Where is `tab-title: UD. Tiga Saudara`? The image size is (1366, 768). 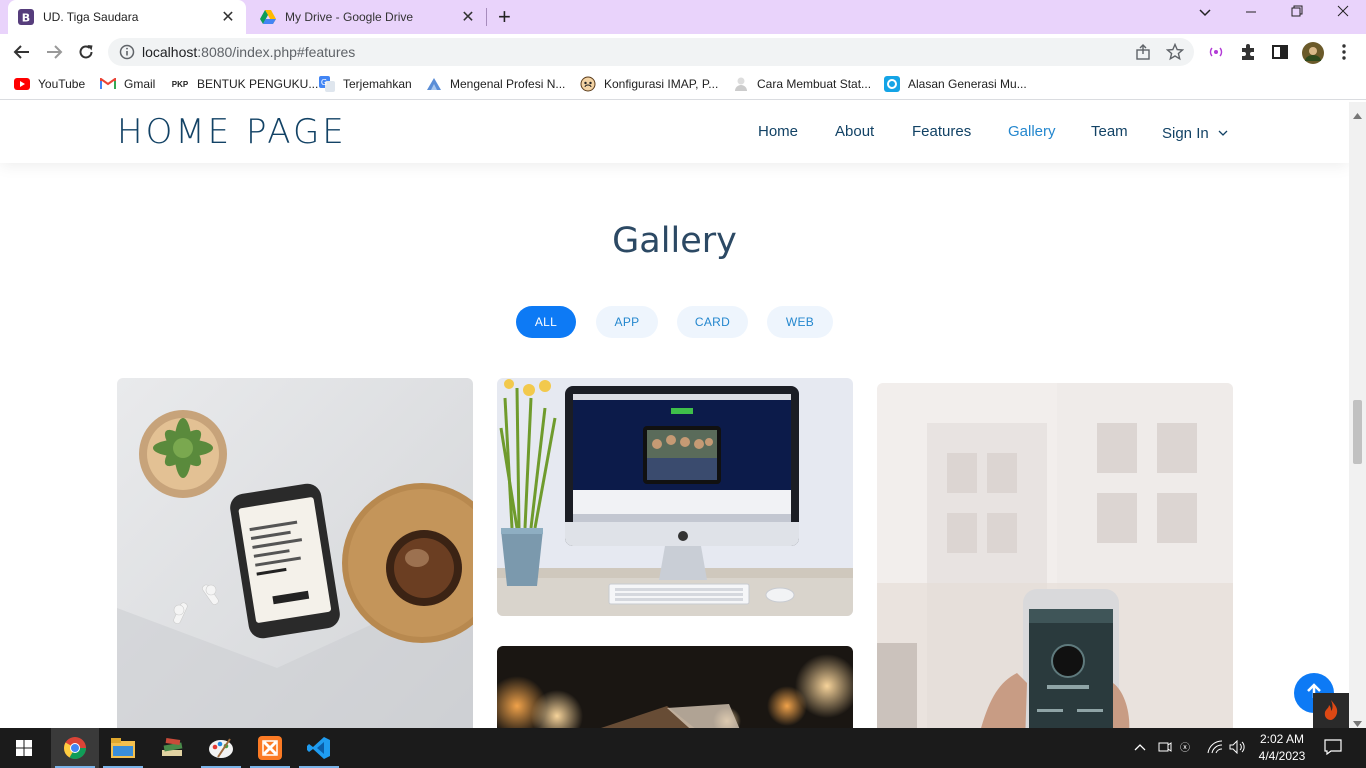 tab-title: UD. Tiga Saudara is located at coordinates (91, 17).